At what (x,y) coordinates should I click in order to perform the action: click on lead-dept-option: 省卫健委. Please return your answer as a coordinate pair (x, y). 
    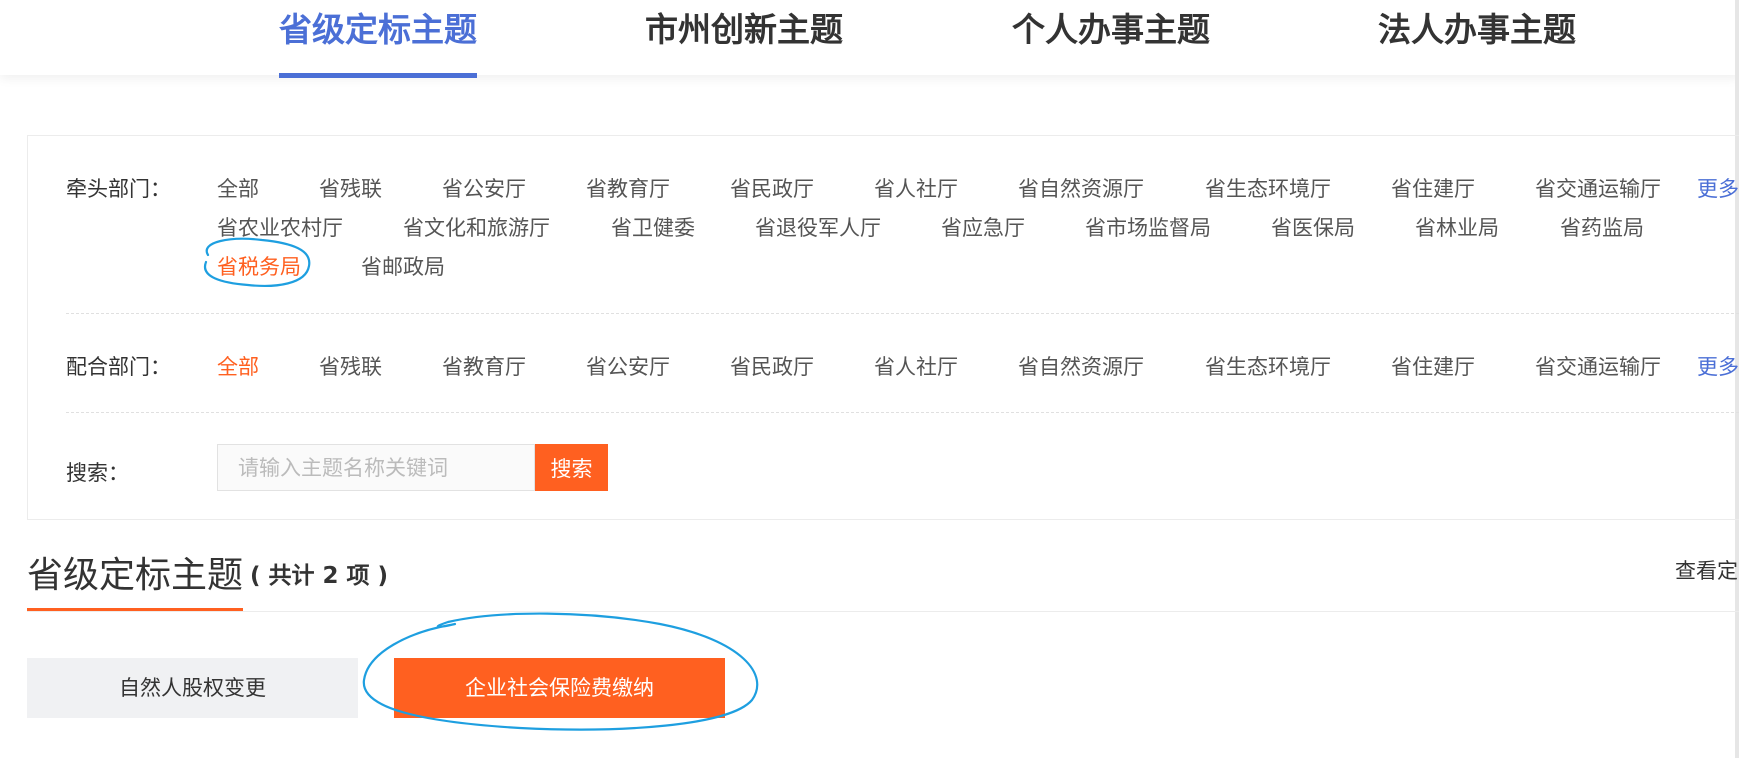
    Looking at the image, I should click on (653, 227).